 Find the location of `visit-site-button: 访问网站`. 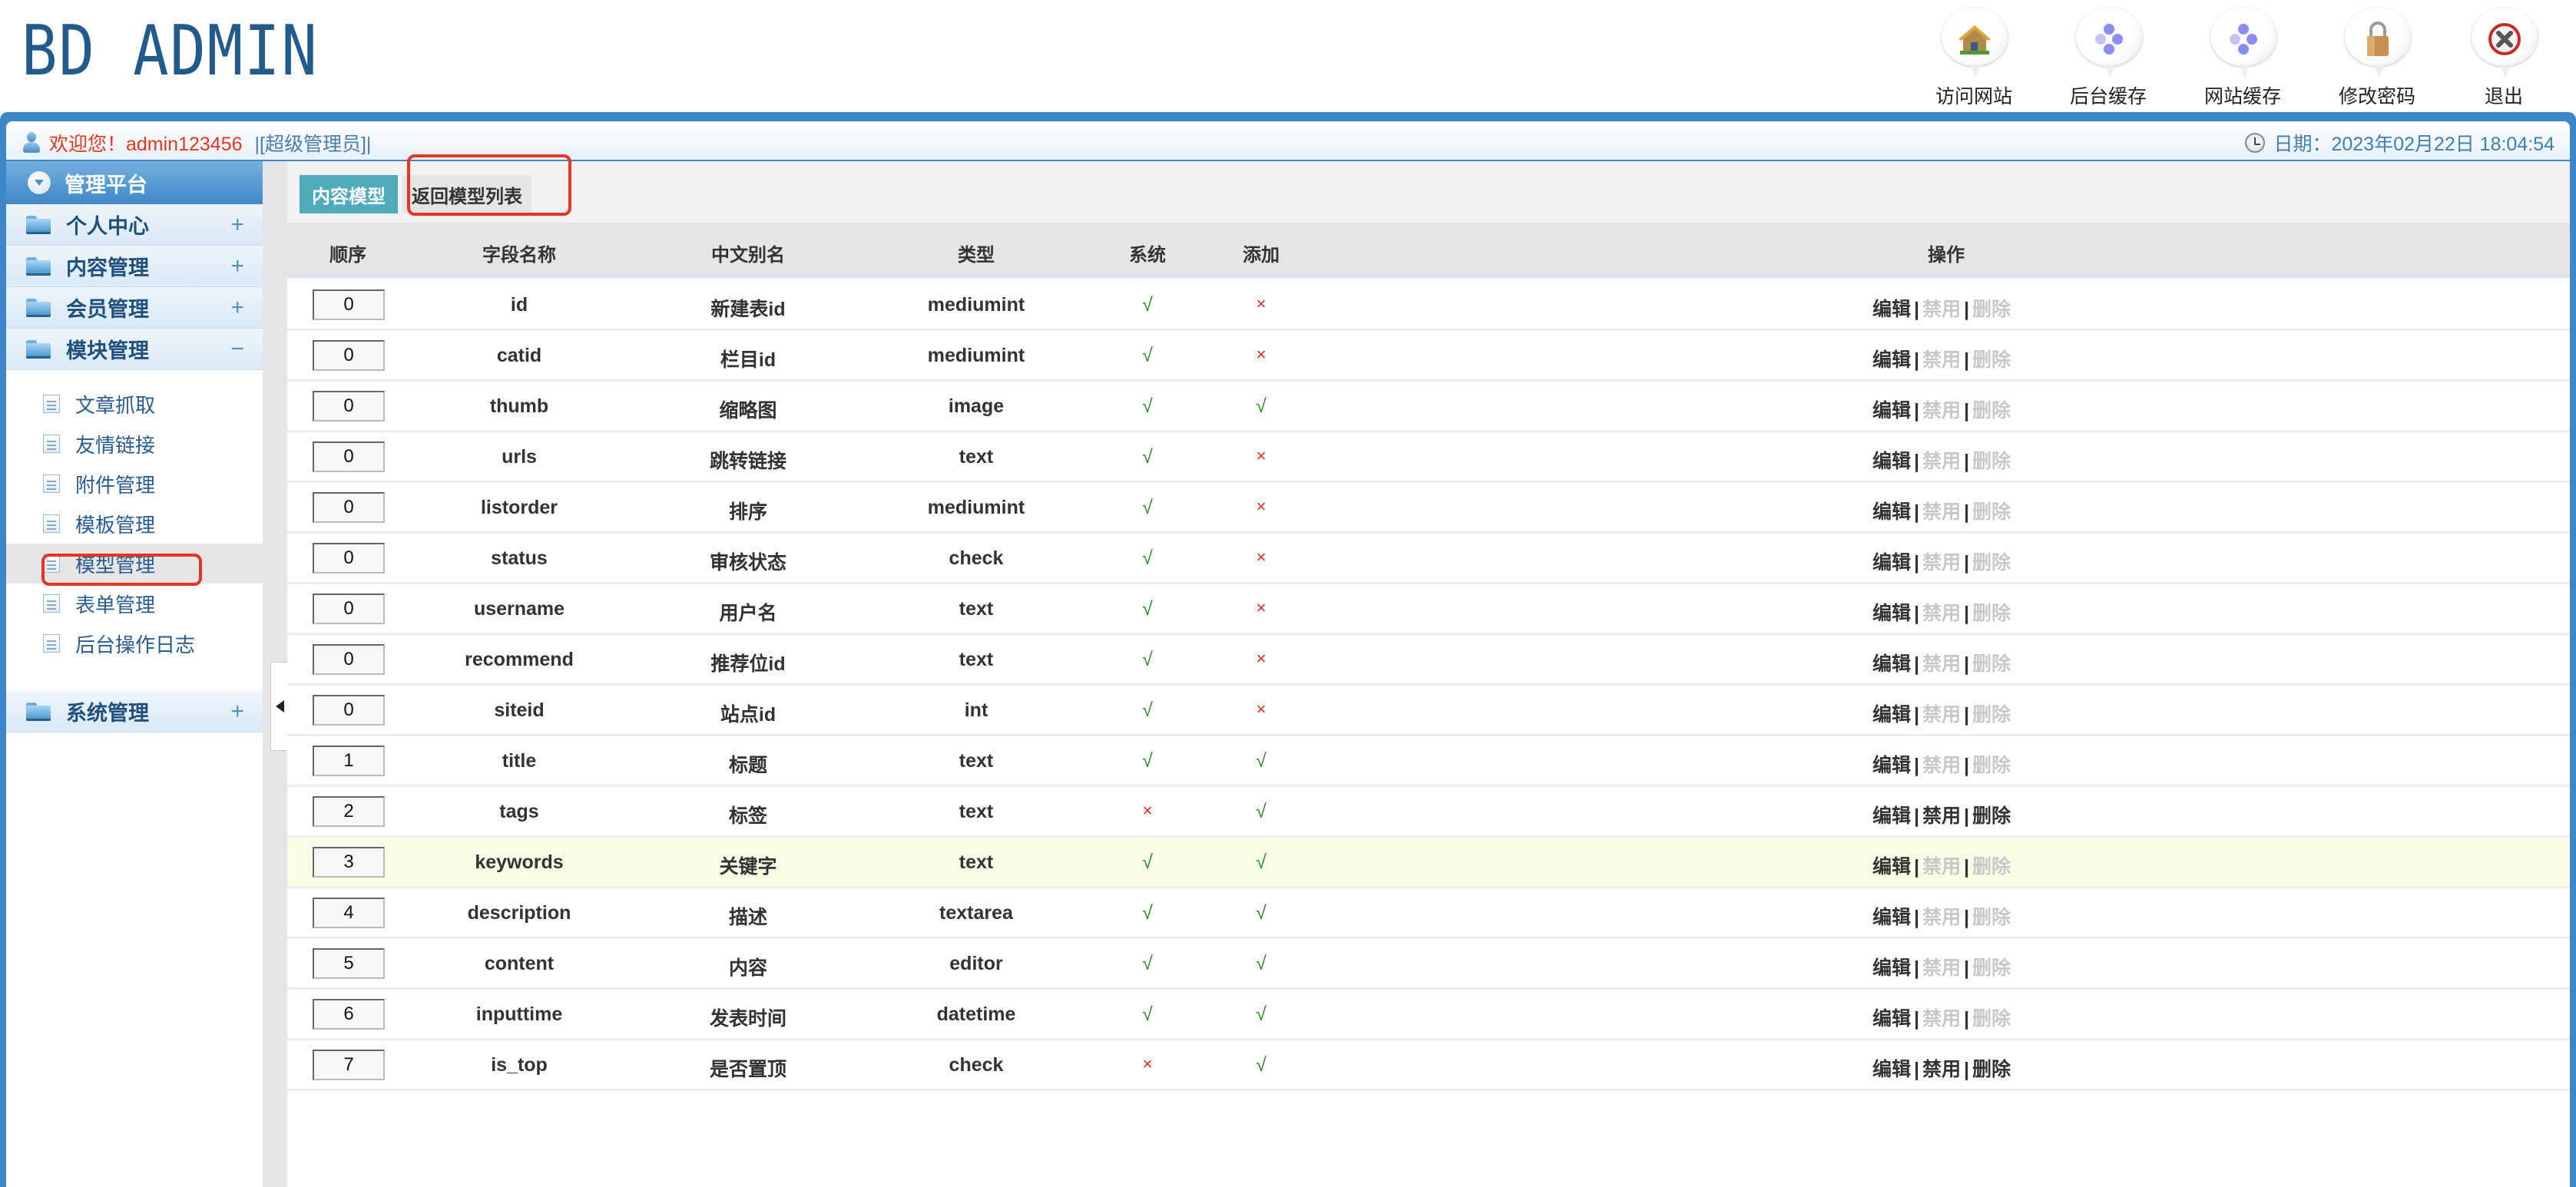

visit-site-button: 访问网站 is located at coordinates (1974, 57).